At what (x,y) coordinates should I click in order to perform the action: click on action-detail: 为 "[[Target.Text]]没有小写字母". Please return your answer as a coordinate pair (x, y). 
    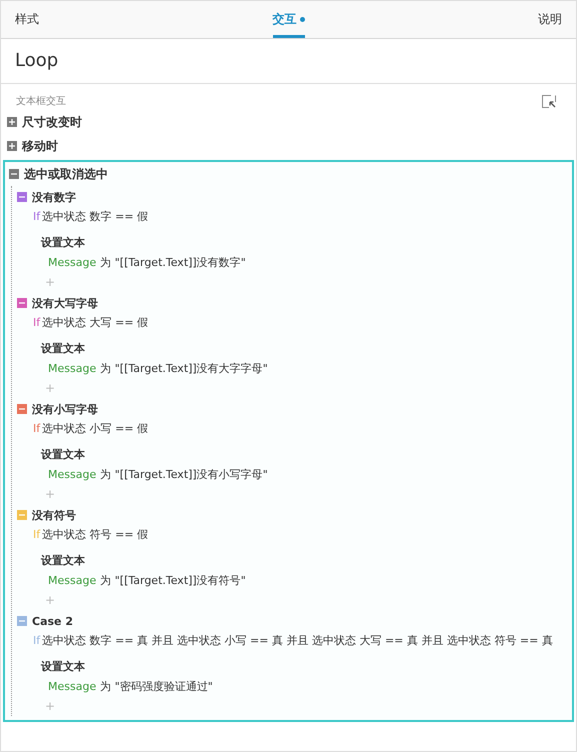
    Looking at the image, I should click on (184, 475).